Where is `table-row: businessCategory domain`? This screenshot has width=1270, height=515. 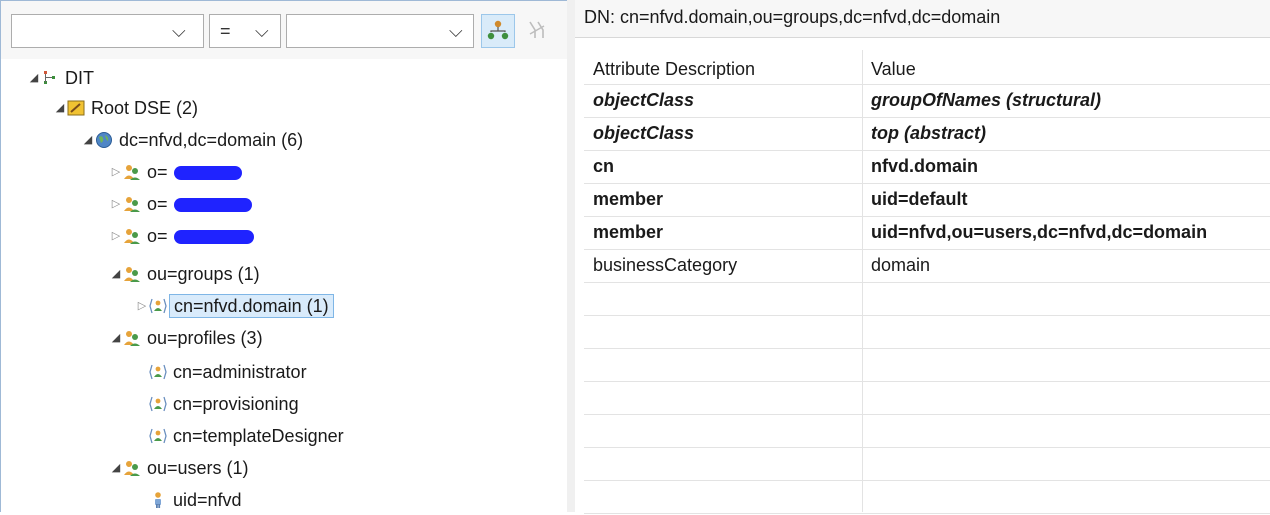
table-row: businessCategory domain is located at coordinates (927, 266).